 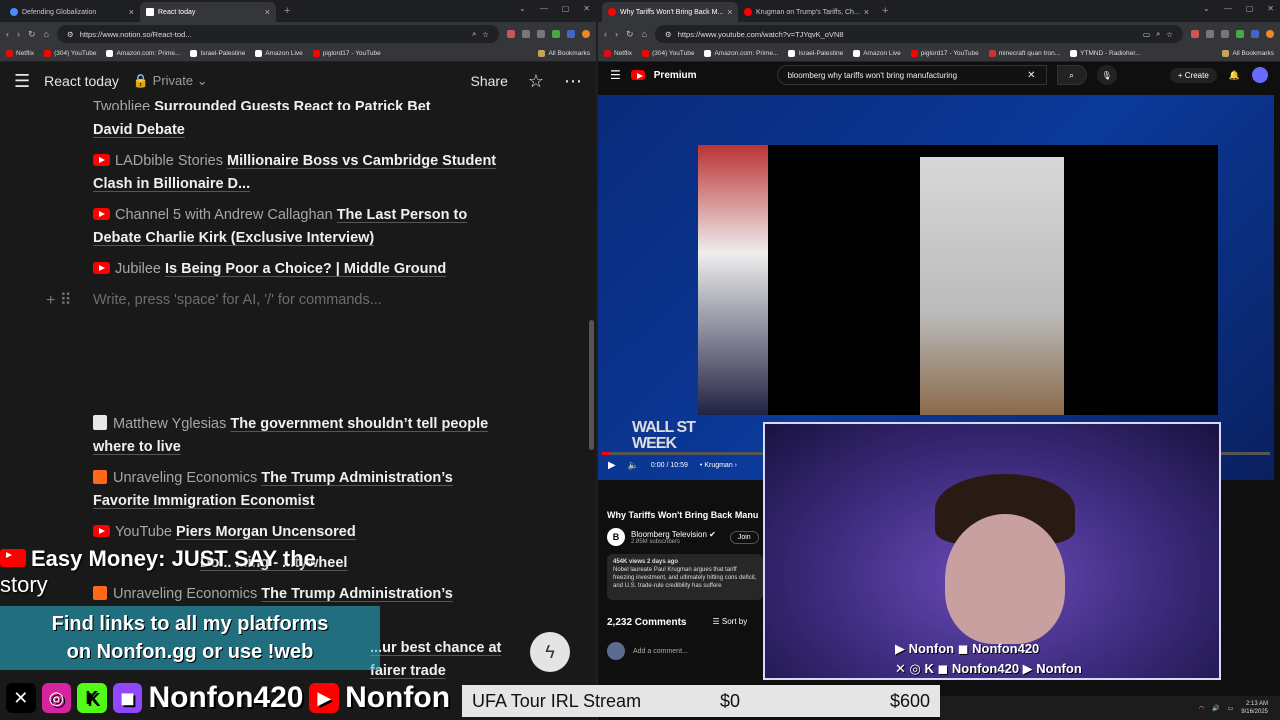 What do you see at coordinates (718, 465) in the screenshot?
I see `chapter-label: • Krugman ›` at bounding box center [718, 465].